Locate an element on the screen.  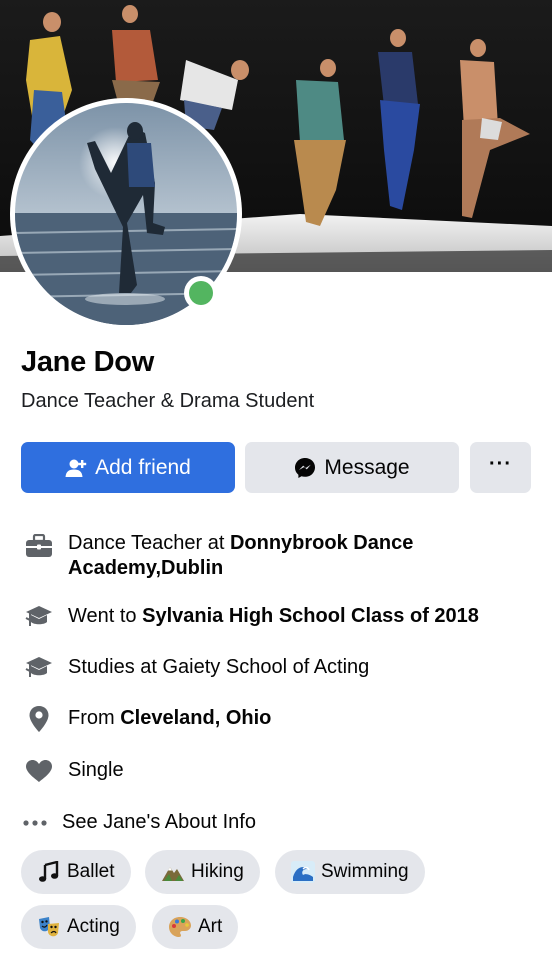
school-prefix: Went to is located at coordinates (105, 616).